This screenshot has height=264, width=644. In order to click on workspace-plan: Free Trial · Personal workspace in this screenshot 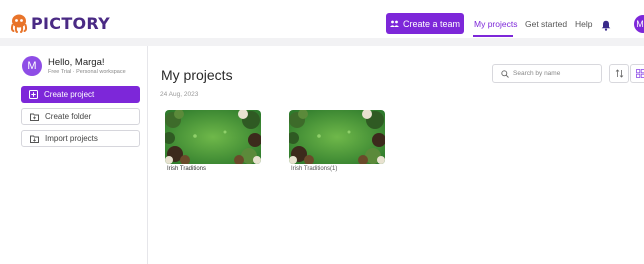, I will do `click(87, 71)`.